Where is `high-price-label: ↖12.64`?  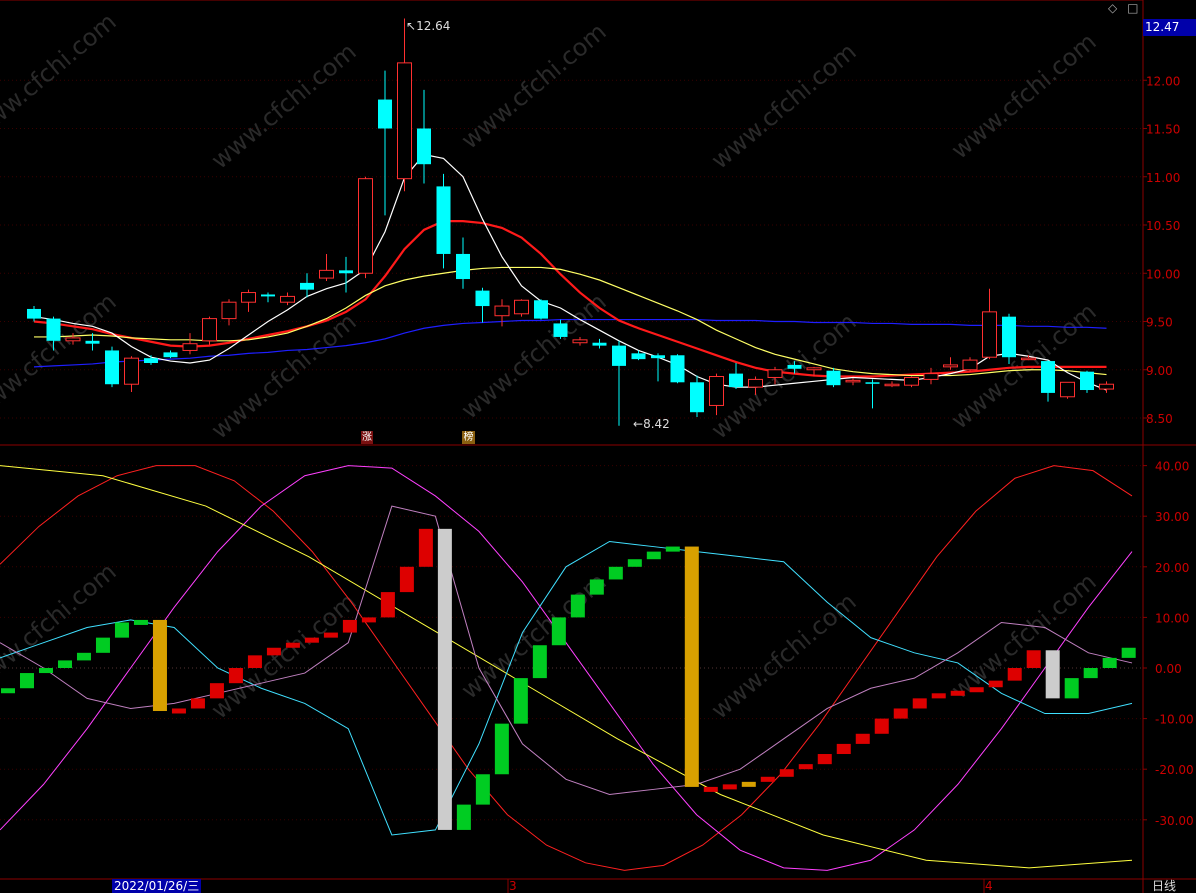
high-price-label: ↖12.64 is located at coordinates (428, 26).